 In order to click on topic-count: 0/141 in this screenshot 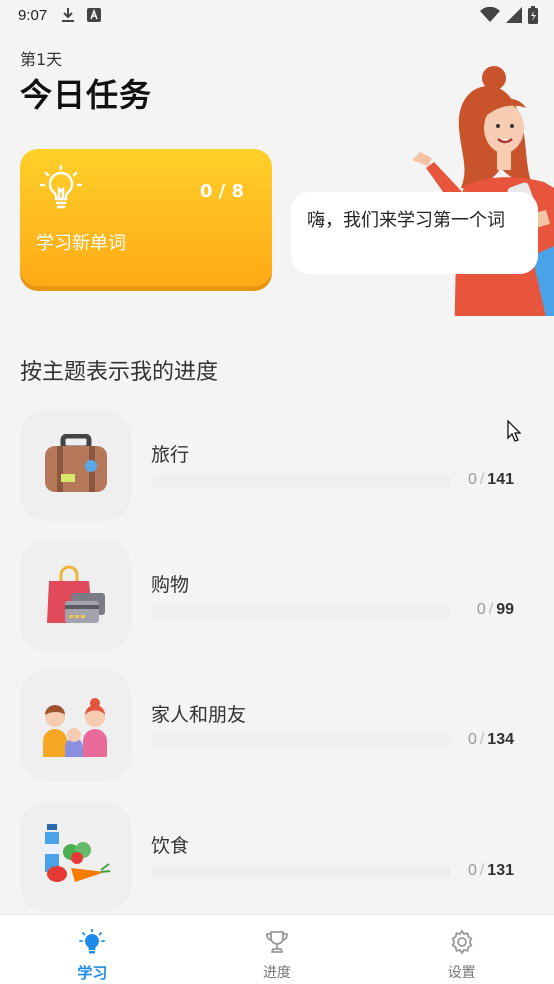, I will do `click(490, 479)`.